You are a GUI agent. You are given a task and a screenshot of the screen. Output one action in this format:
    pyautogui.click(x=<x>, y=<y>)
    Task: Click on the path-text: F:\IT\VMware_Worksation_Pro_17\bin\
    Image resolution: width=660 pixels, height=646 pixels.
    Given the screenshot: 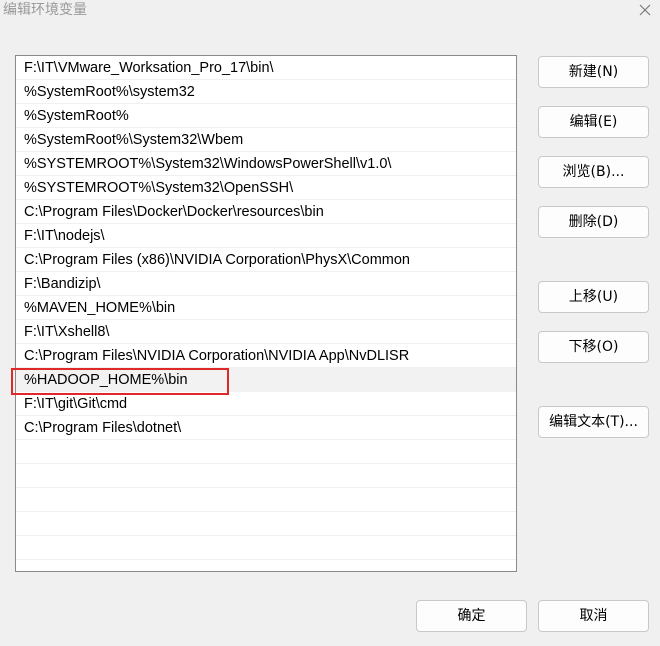 What is the action you would take?
    pyautogui.click(x=149, y=68)
    